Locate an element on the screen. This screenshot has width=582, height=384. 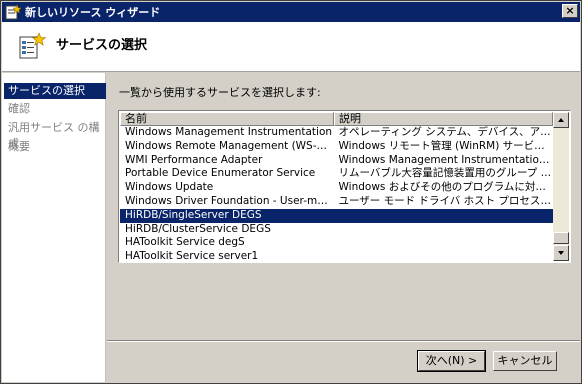
instruction-text: 一覧から使用するサービスを選択します: is located at coordinates (220, 92).